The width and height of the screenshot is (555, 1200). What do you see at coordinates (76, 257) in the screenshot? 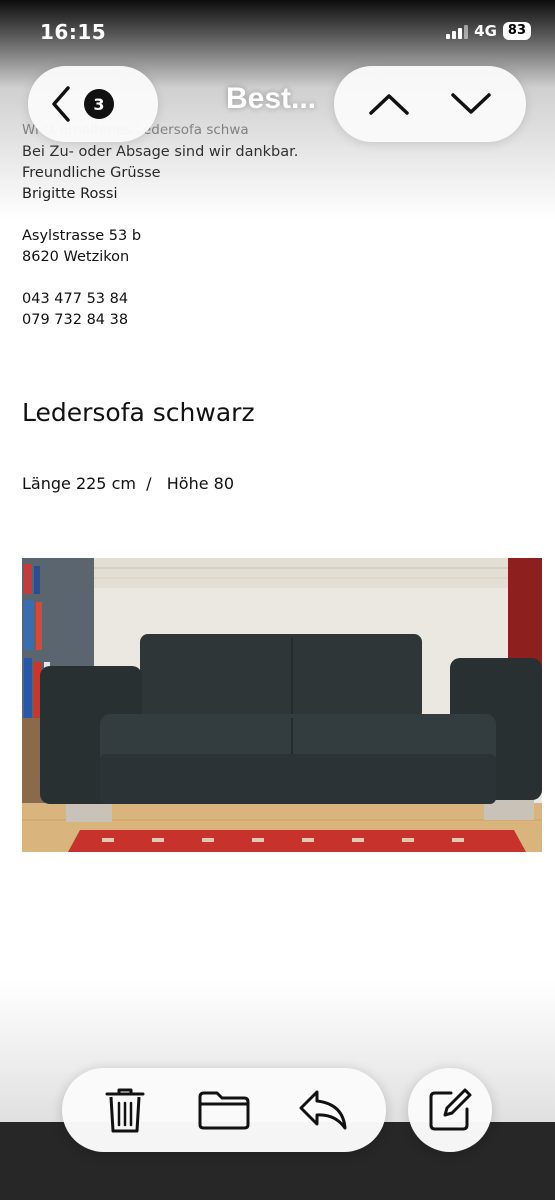
I see `address-city: 8620 Wetzikon` at bounding box center [76, 257].